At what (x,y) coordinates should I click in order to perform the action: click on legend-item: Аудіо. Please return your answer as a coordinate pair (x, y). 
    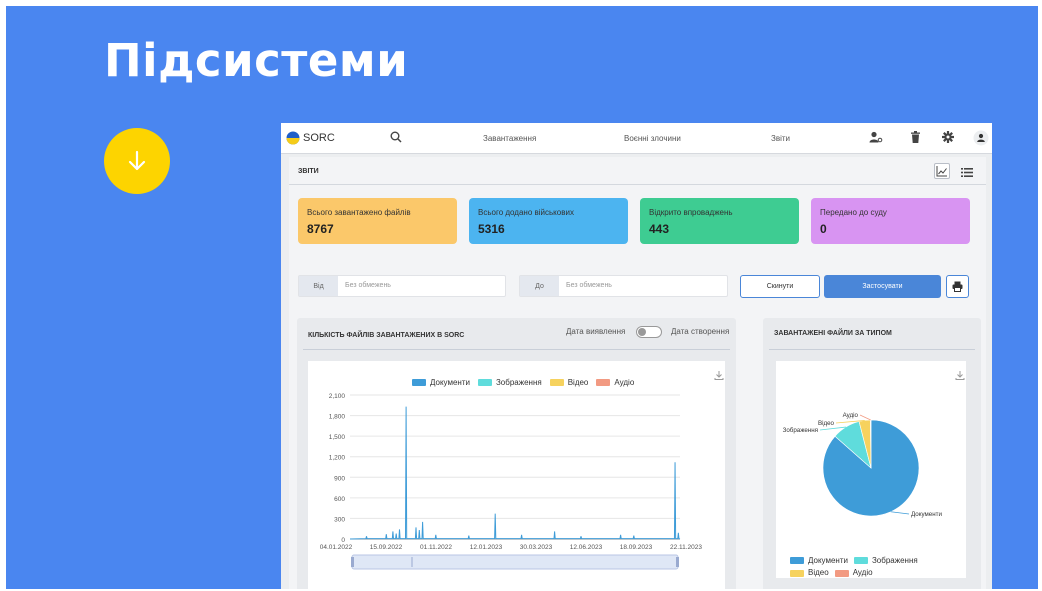
    Looking at the image, I should click on (853, 573).